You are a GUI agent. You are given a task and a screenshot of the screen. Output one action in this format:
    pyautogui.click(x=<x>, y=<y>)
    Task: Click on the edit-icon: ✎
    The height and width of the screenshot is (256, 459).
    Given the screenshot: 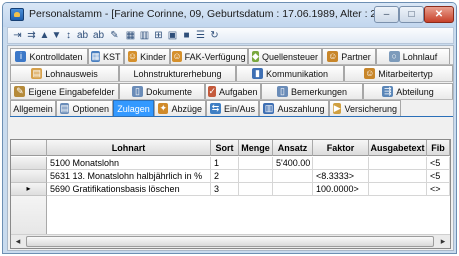 What is the action you would take?
    pyautogui.click(x=114, y=35)
    